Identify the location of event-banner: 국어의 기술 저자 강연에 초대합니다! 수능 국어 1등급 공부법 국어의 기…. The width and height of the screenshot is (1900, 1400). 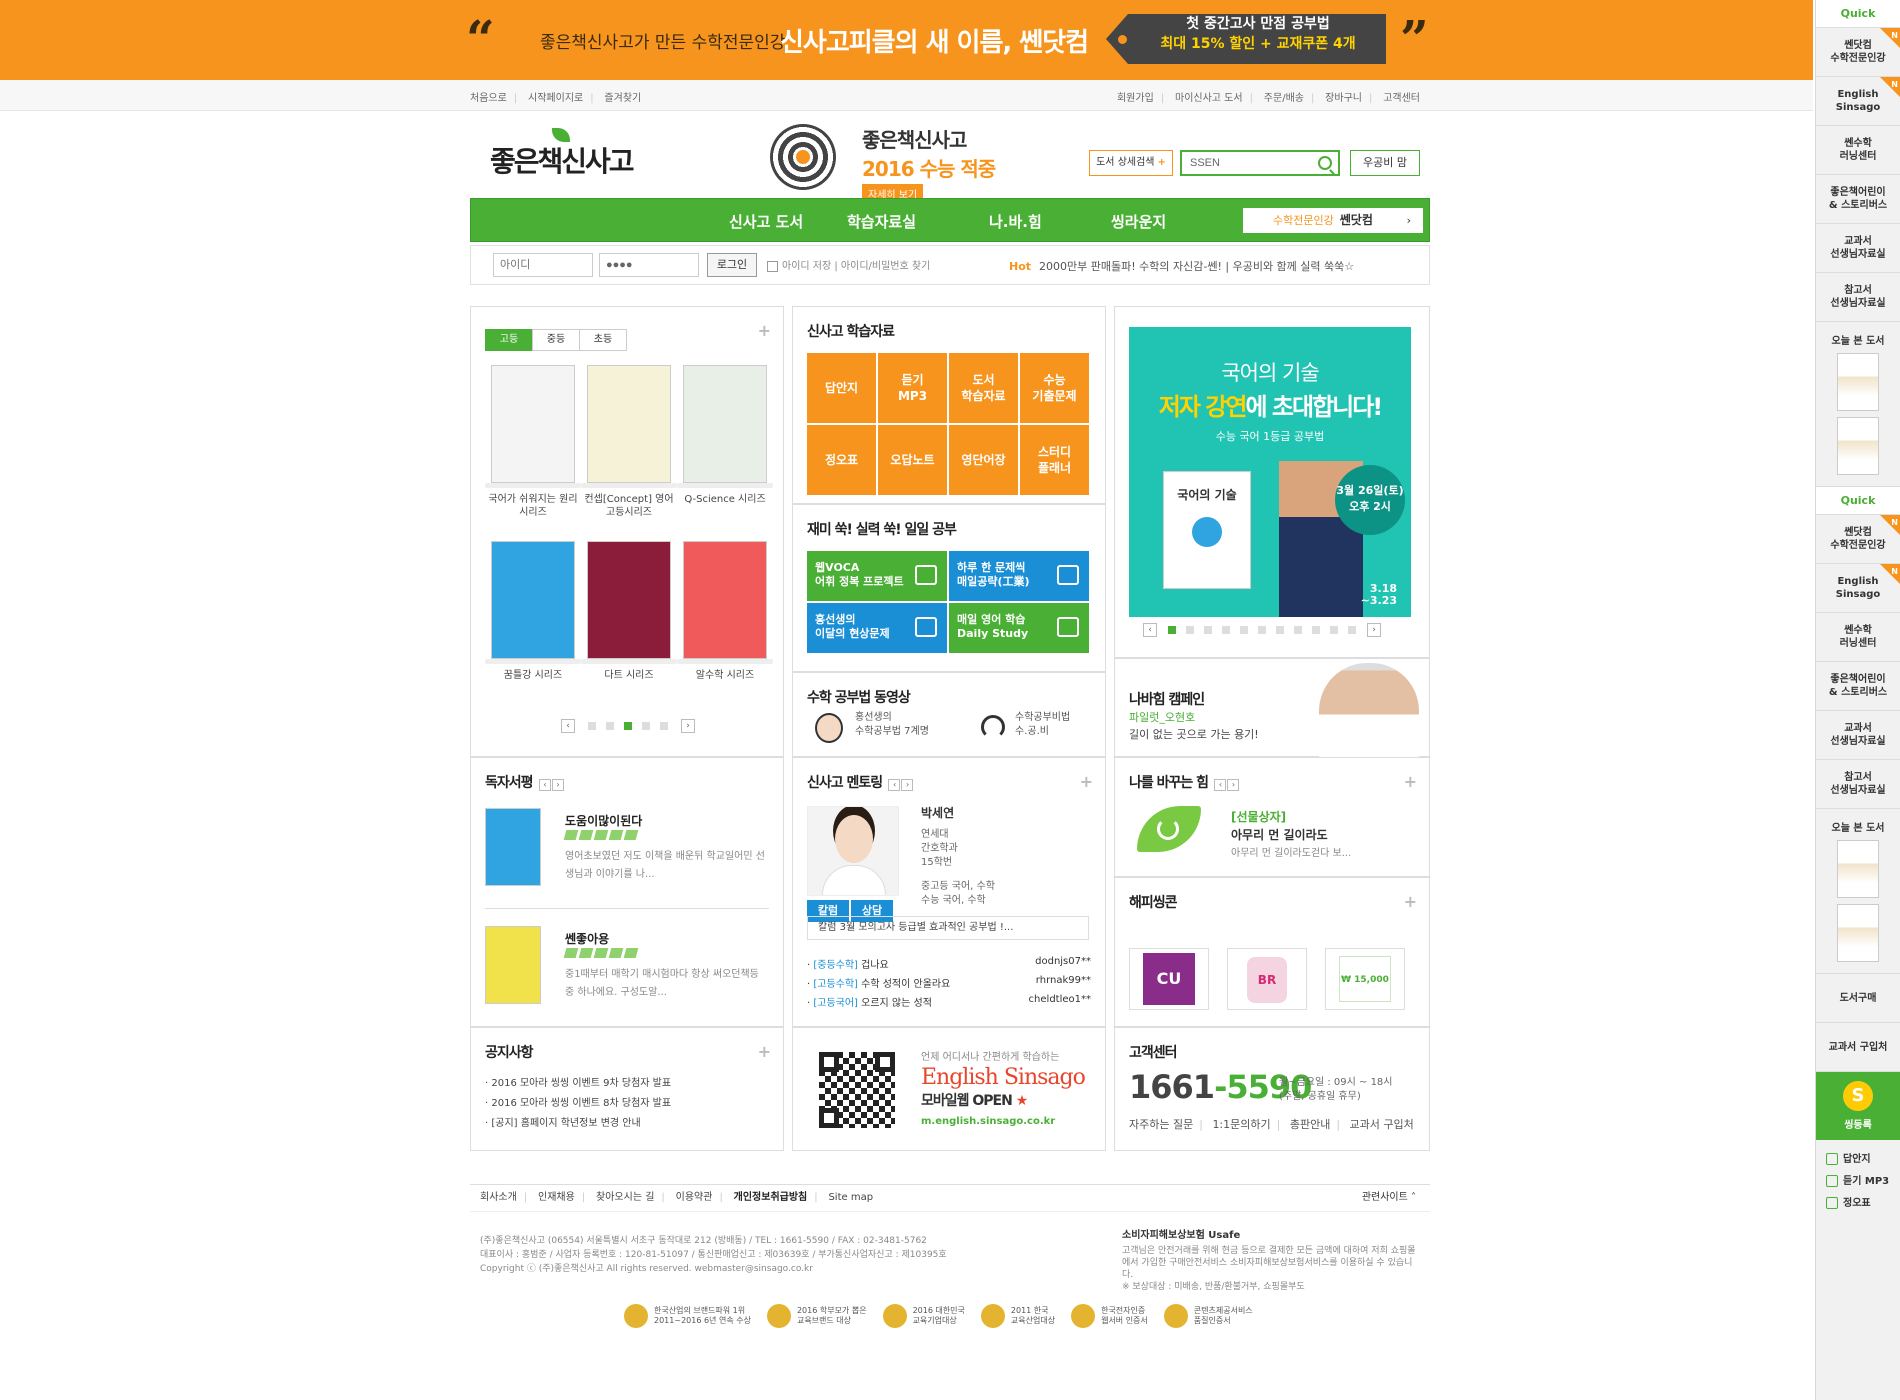
(1270, 472).